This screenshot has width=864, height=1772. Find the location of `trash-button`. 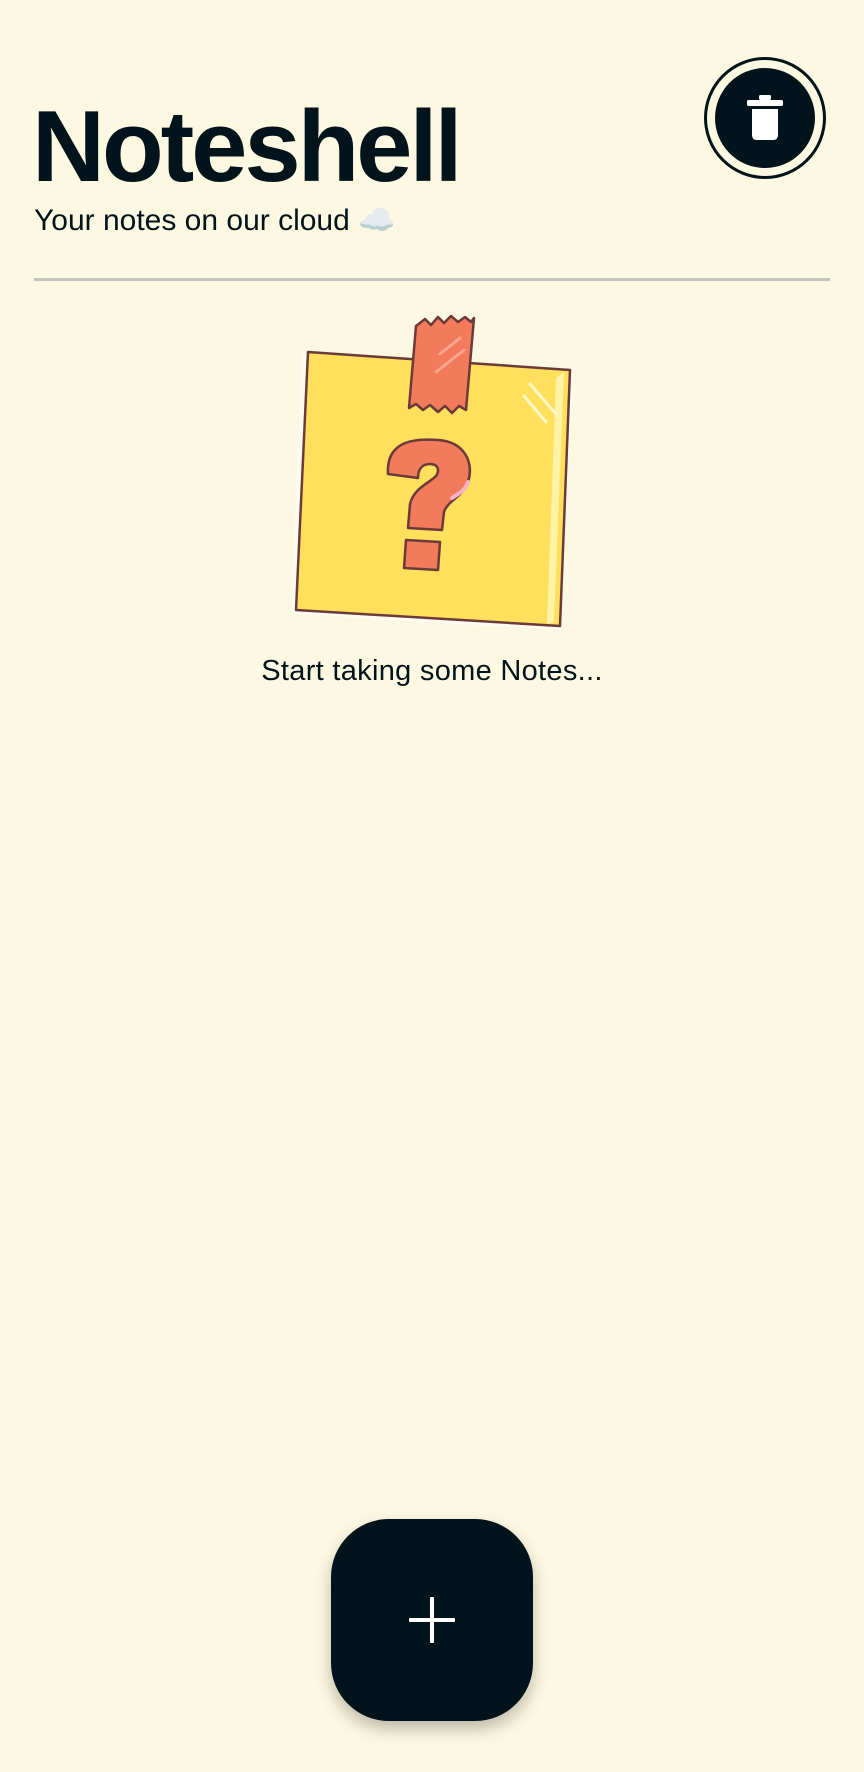

trash-button is located at coordinates (765, 118).